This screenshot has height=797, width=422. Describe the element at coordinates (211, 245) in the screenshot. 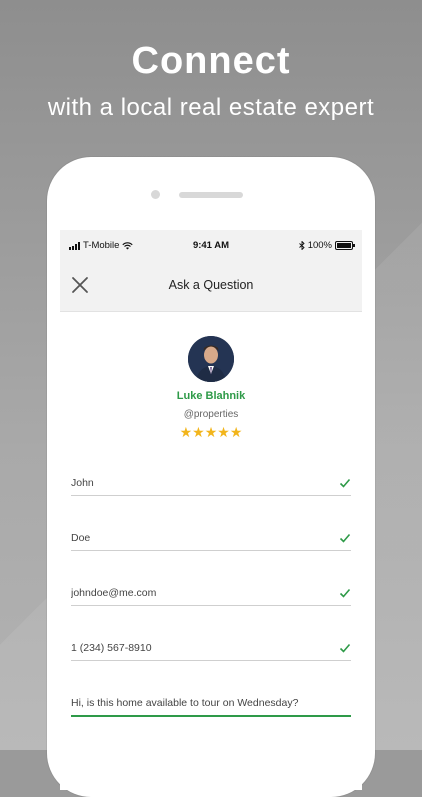

I see `status-bar: T-Mobile 9:41 AM 100%` at that location.